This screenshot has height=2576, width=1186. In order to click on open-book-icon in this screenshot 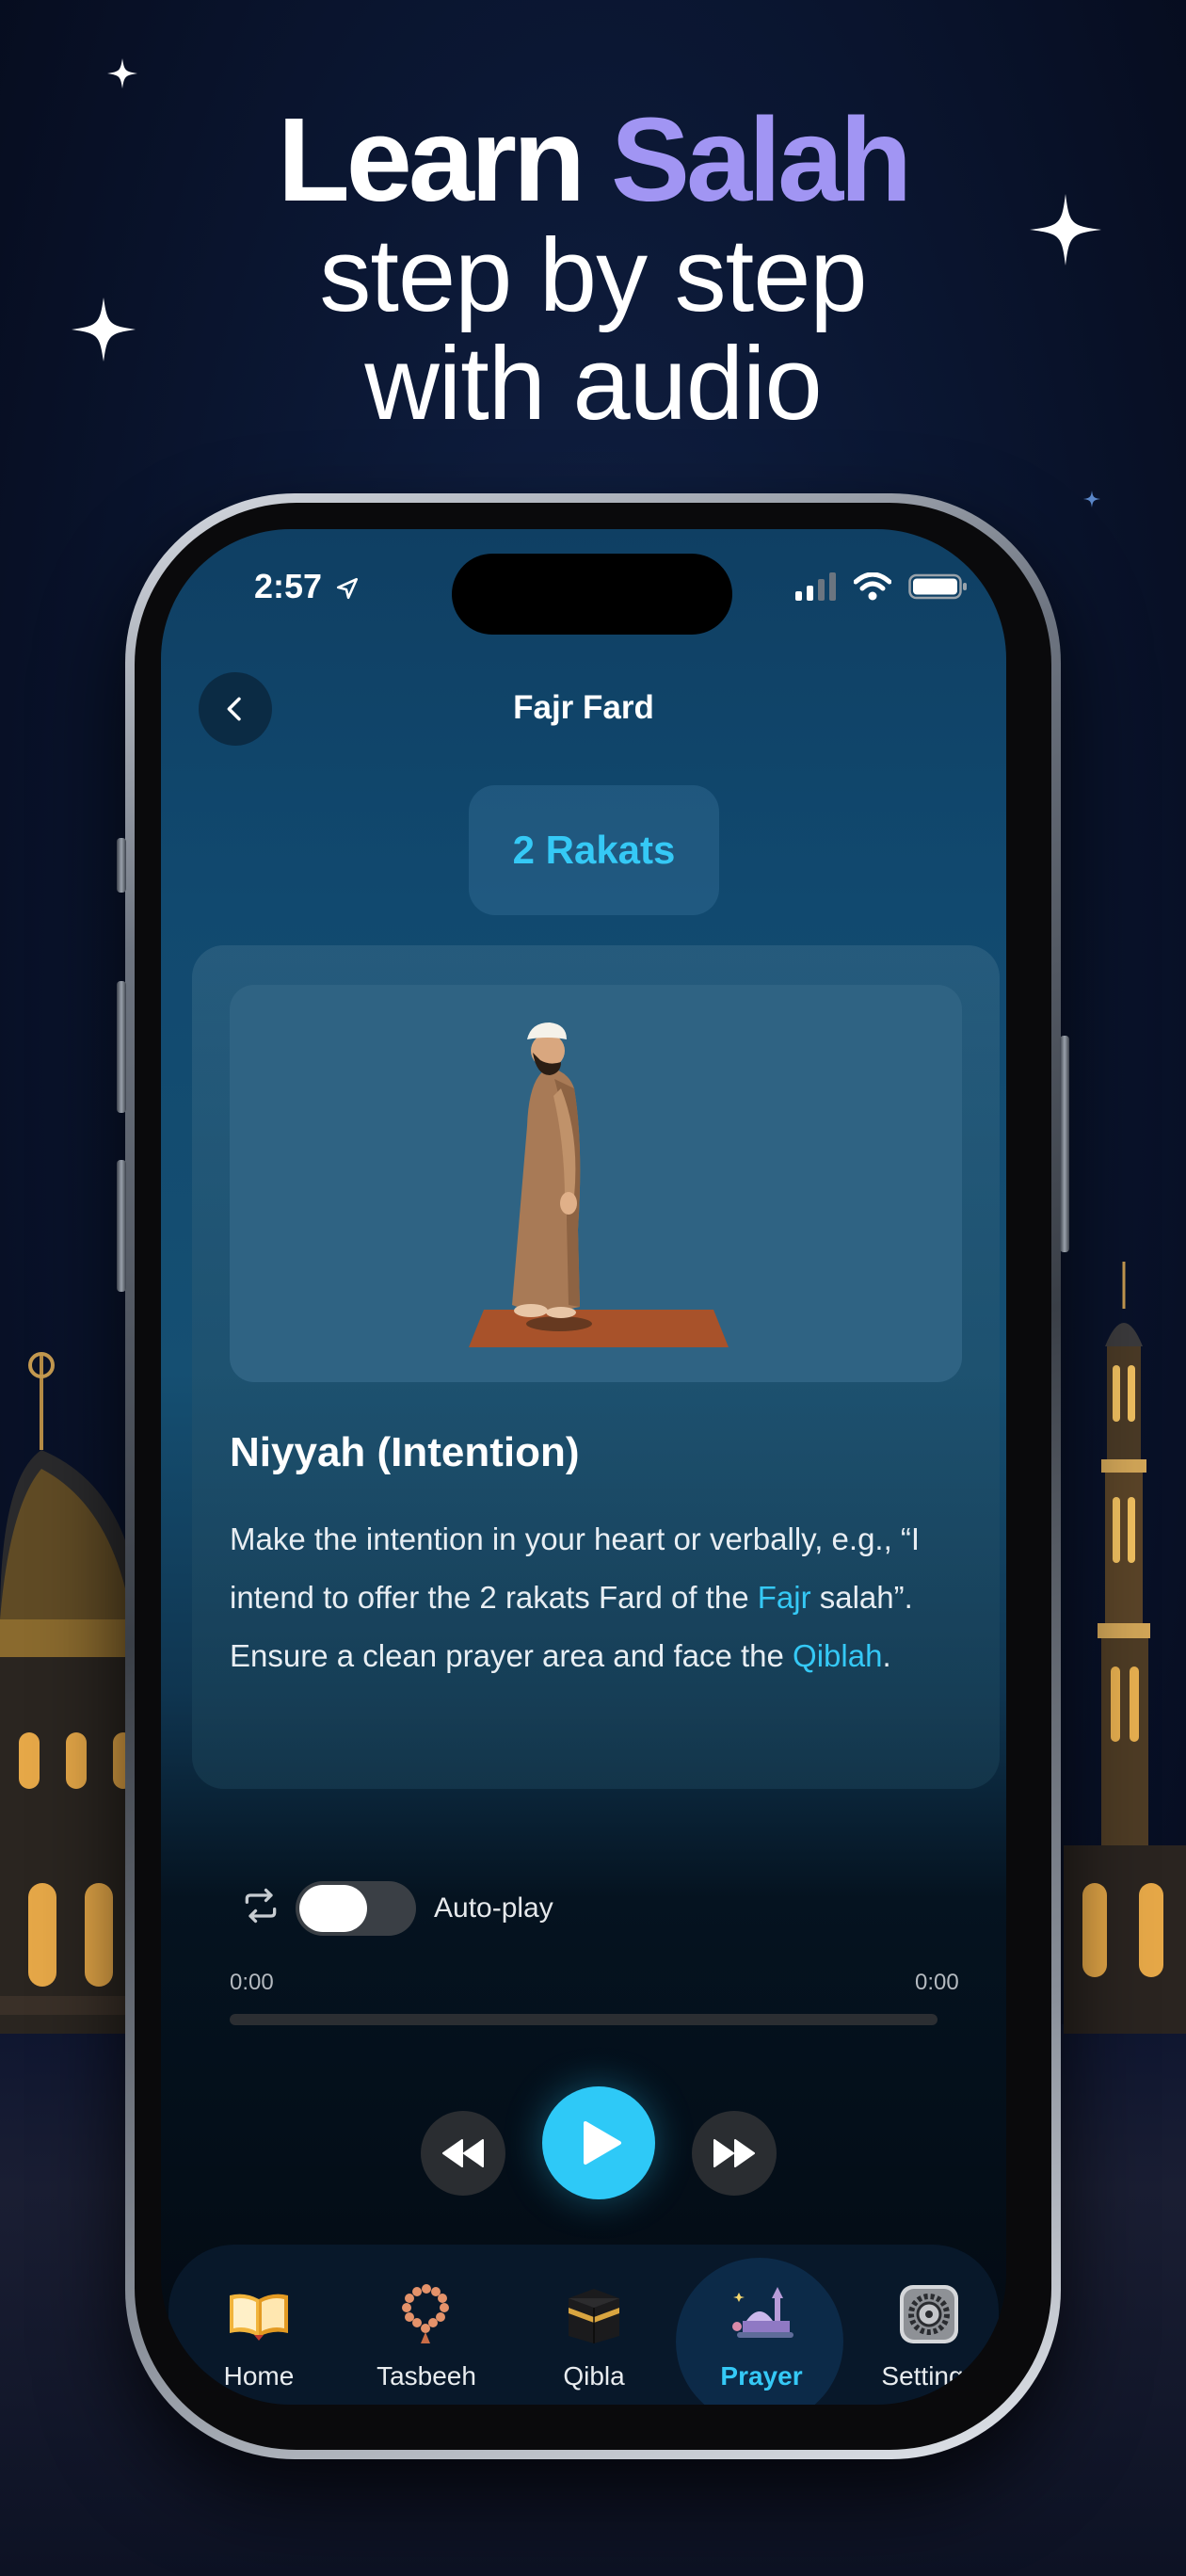, I will do `click(259, 2314)`.